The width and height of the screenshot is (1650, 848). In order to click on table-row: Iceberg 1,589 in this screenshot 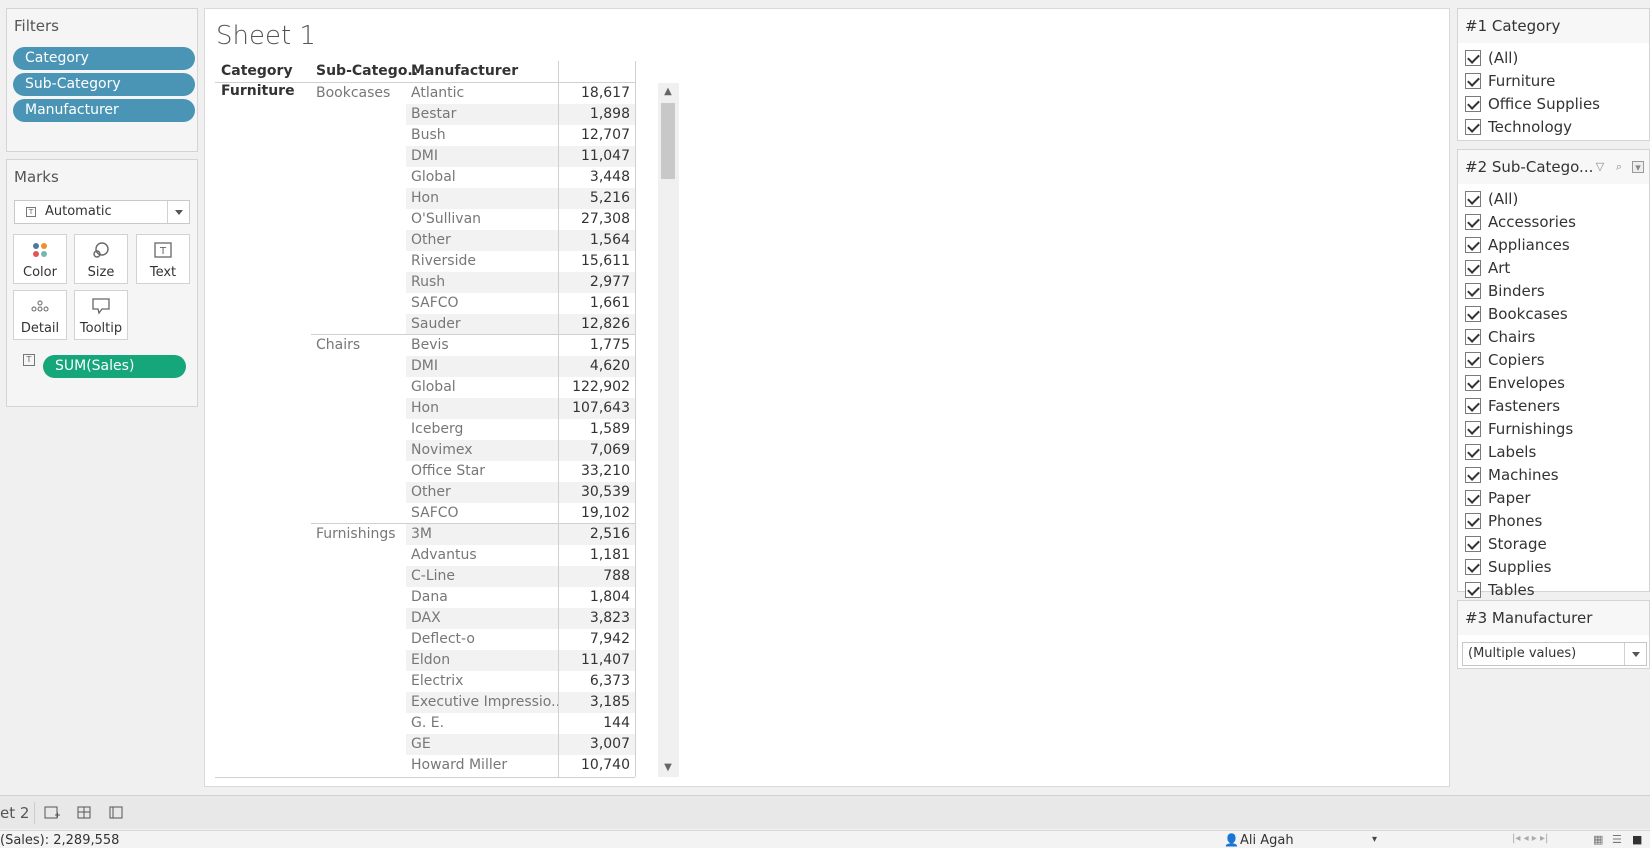, I will do `click(431, 429)`.